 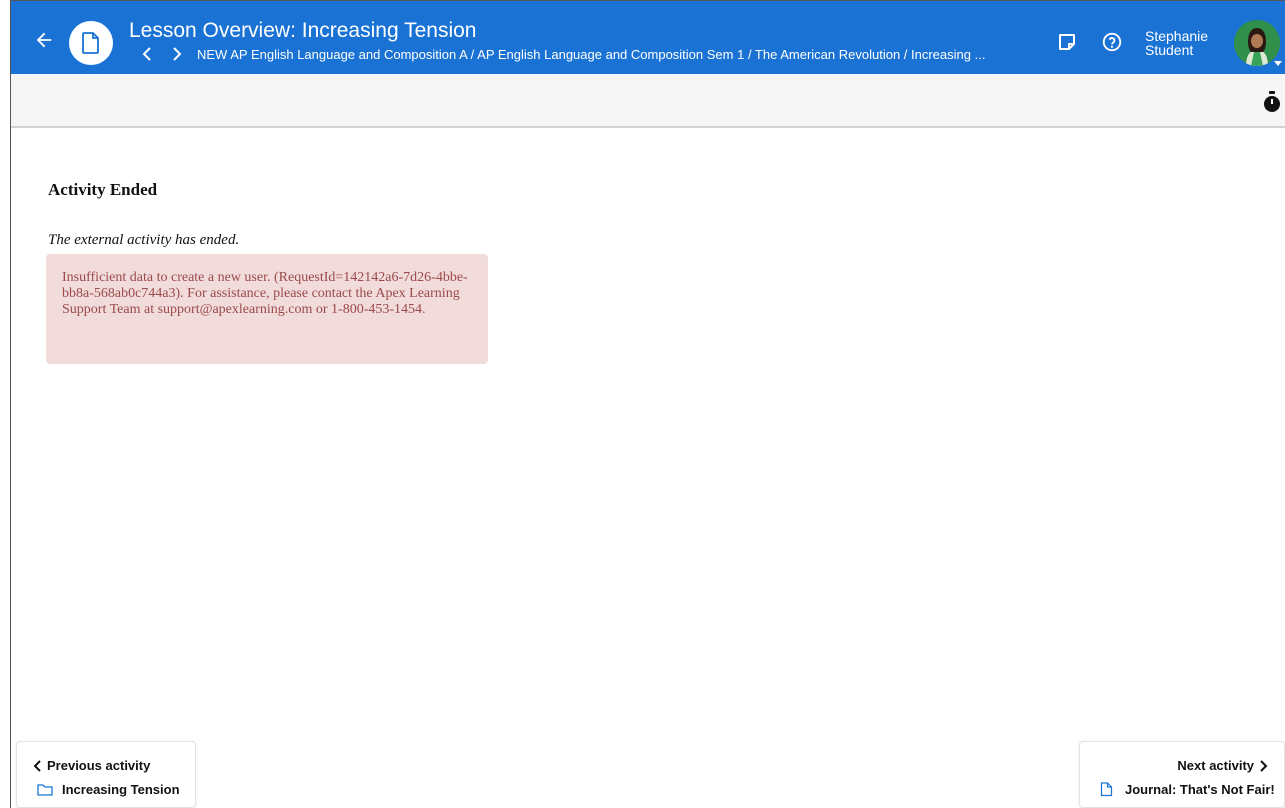 What do you see at coordinates (106, 774) in the screenshot?
I see `previous-activity-button: Previous activity Increasing Tension` at bounding box center [106, 774].